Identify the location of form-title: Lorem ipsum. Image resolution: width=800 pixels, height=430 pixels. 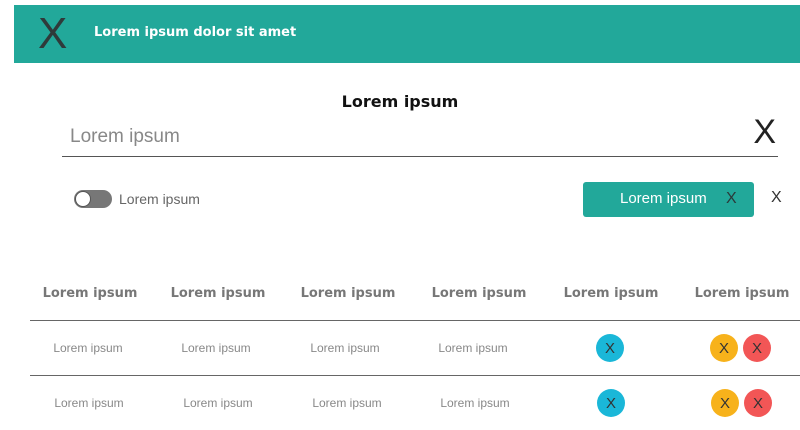
(400, 101).